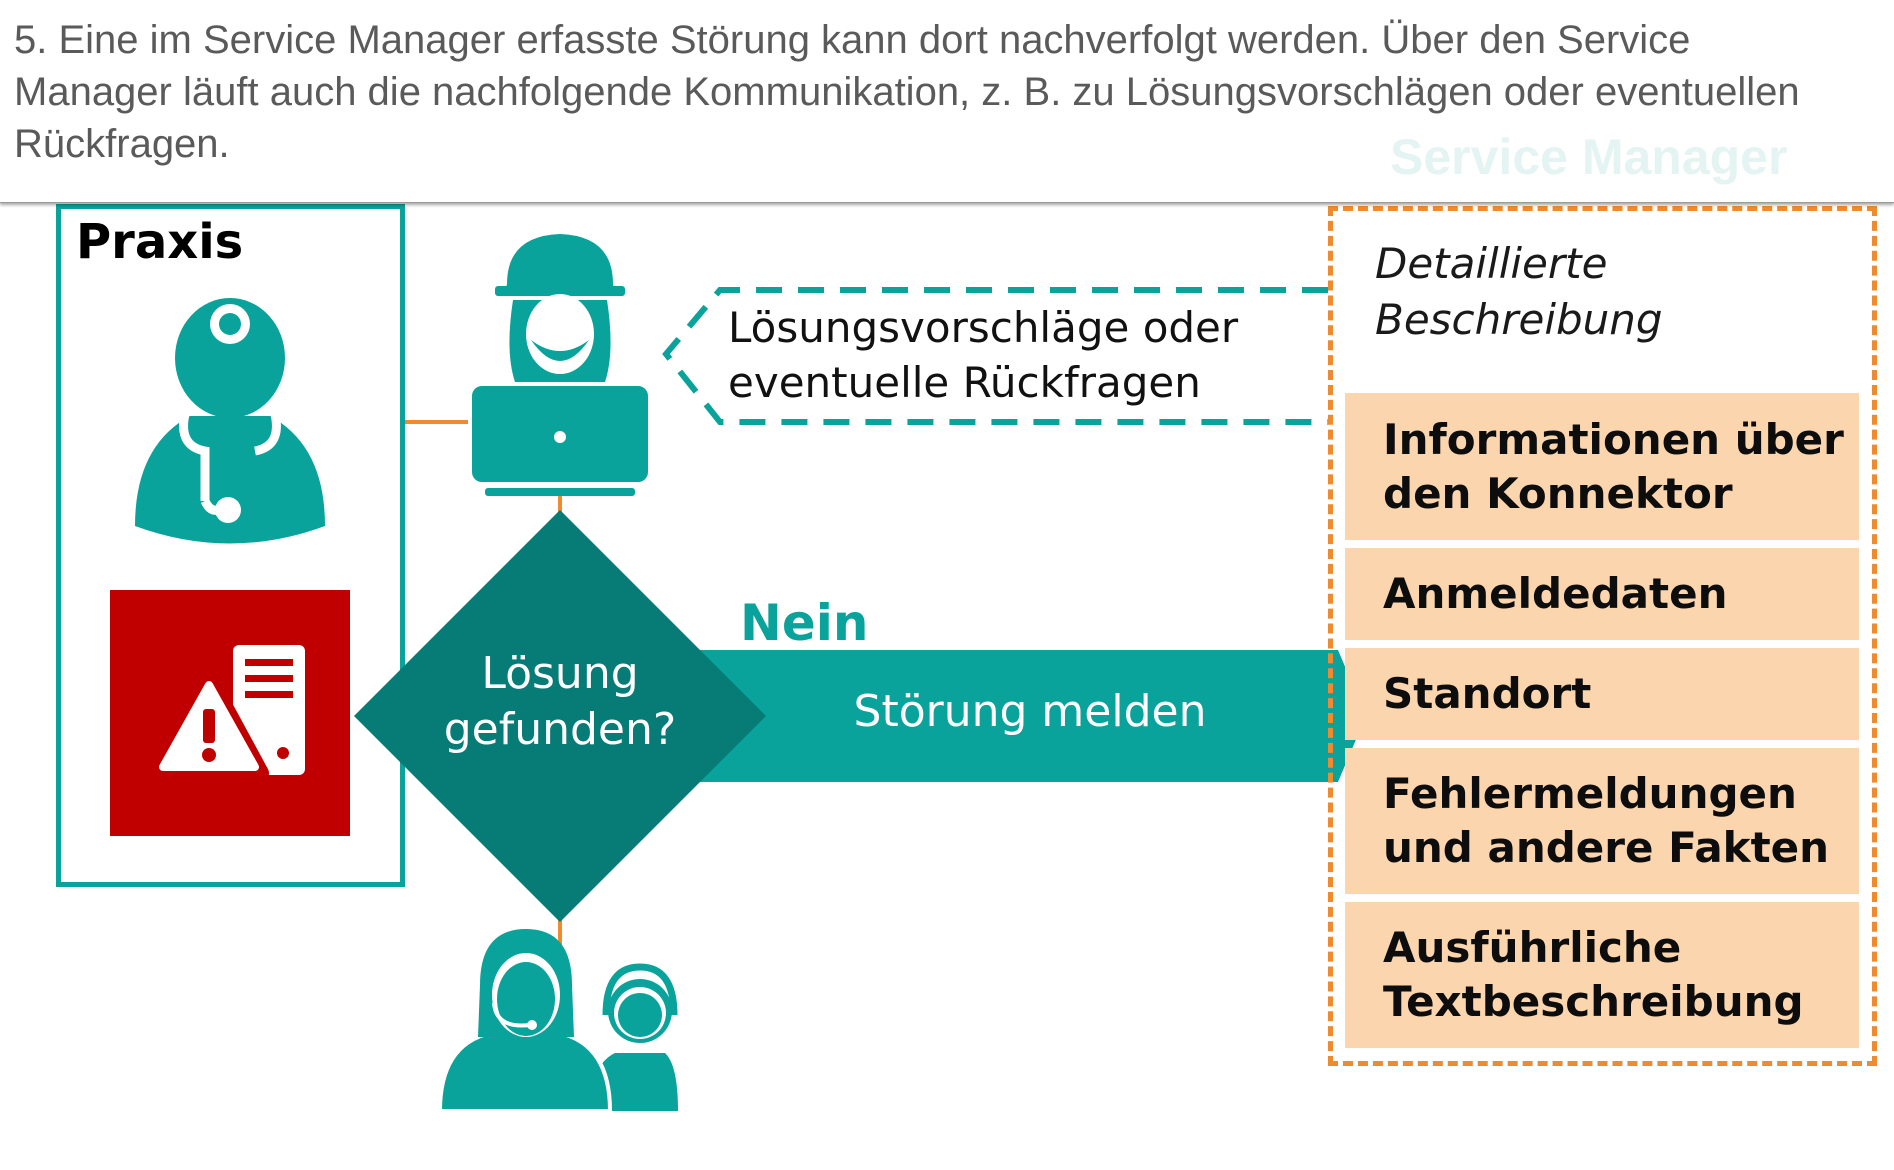 Image resolution: width=1894 pixels, height=1170 pixels. Describe the element at coordinates (560, 729) in the screenshot. I see `decision-line-2: gefunden?` at that location.